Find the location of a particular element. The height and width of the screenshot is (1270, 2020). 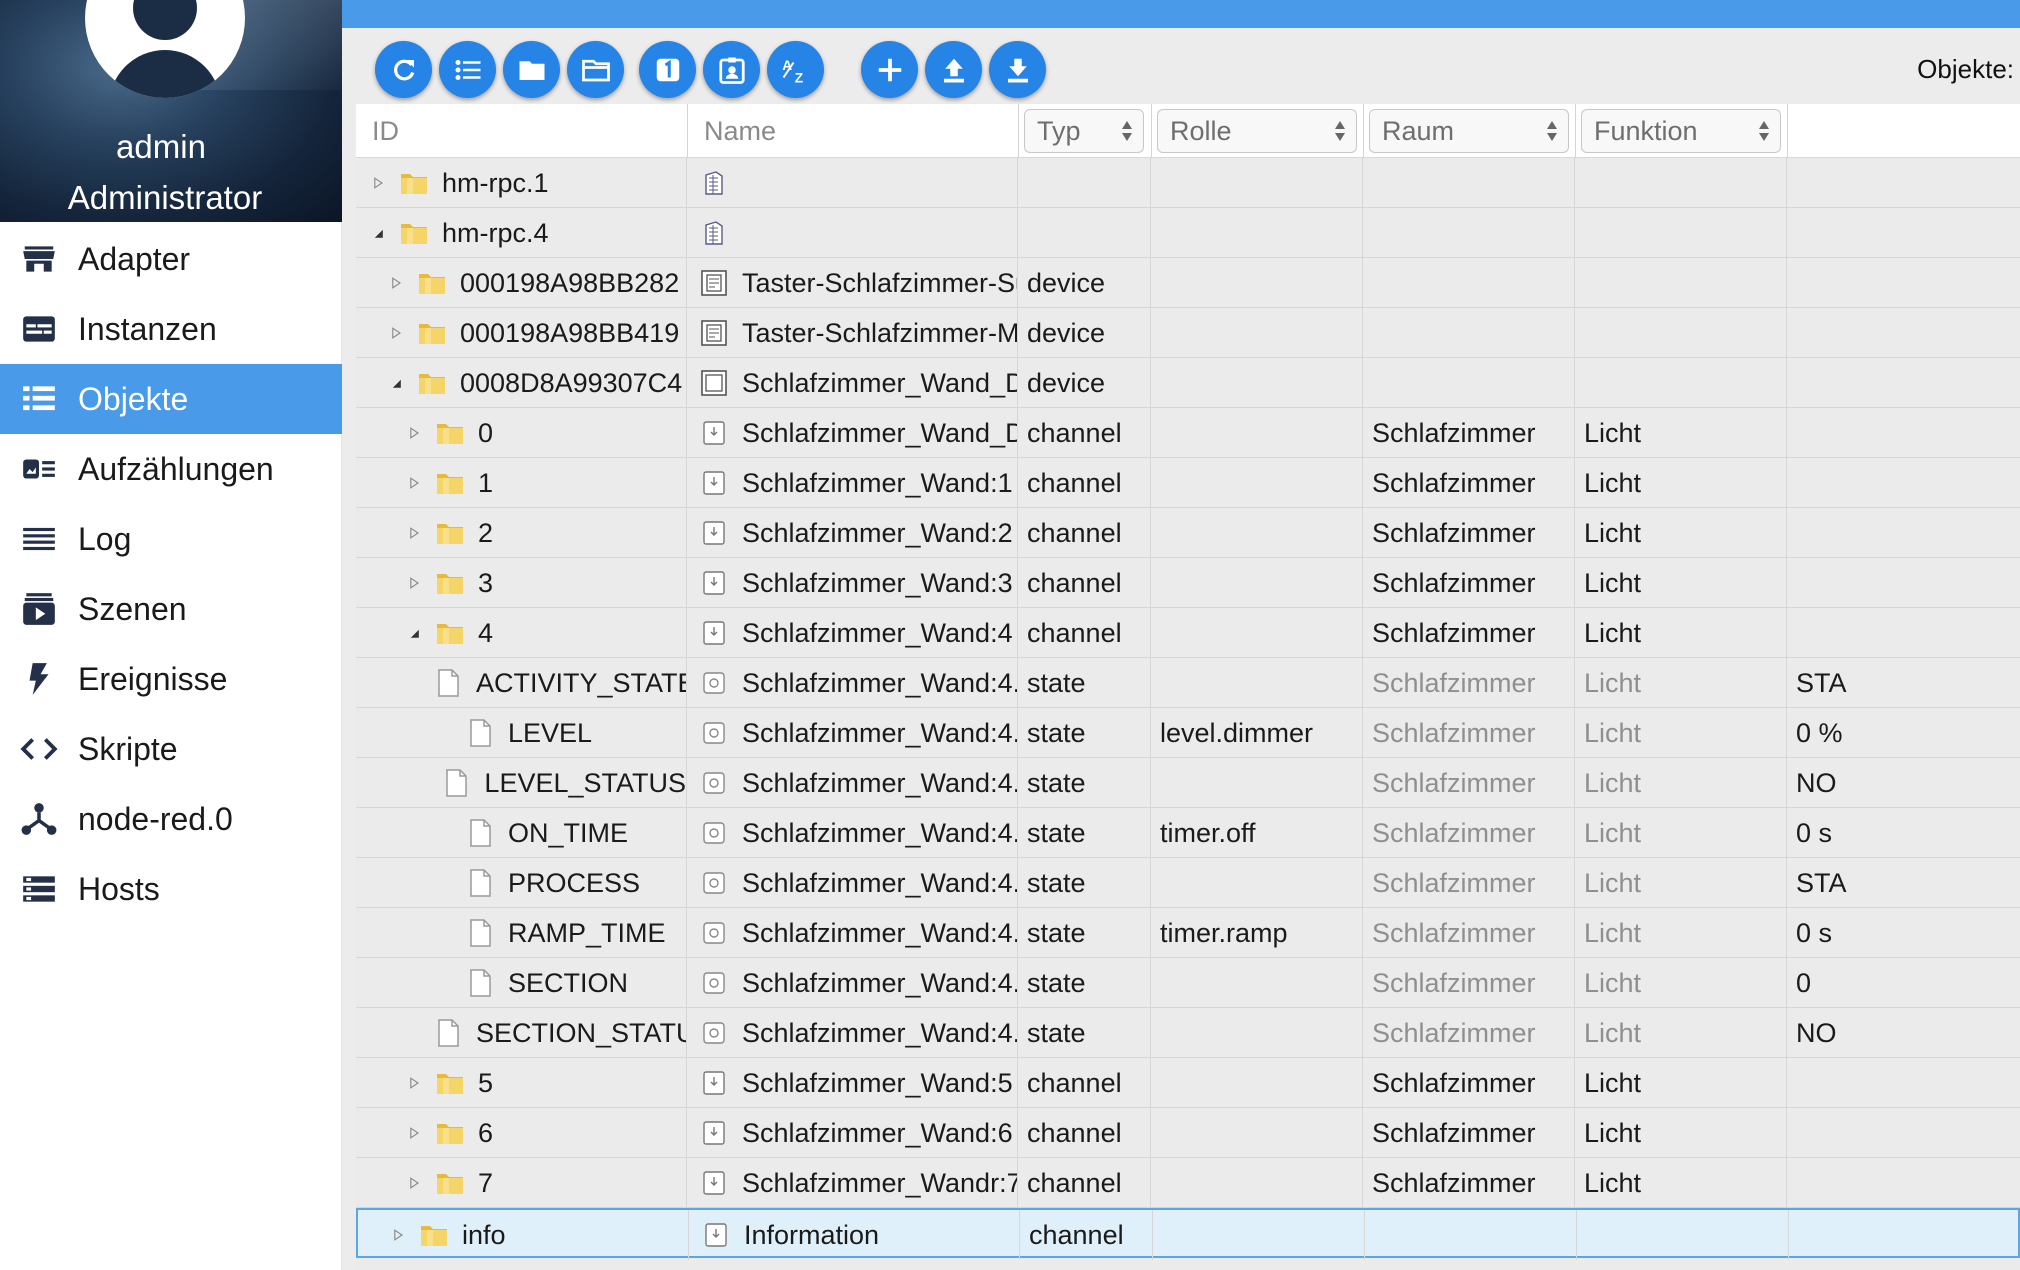

cell-rolle is located at coordinates (1257, 433).